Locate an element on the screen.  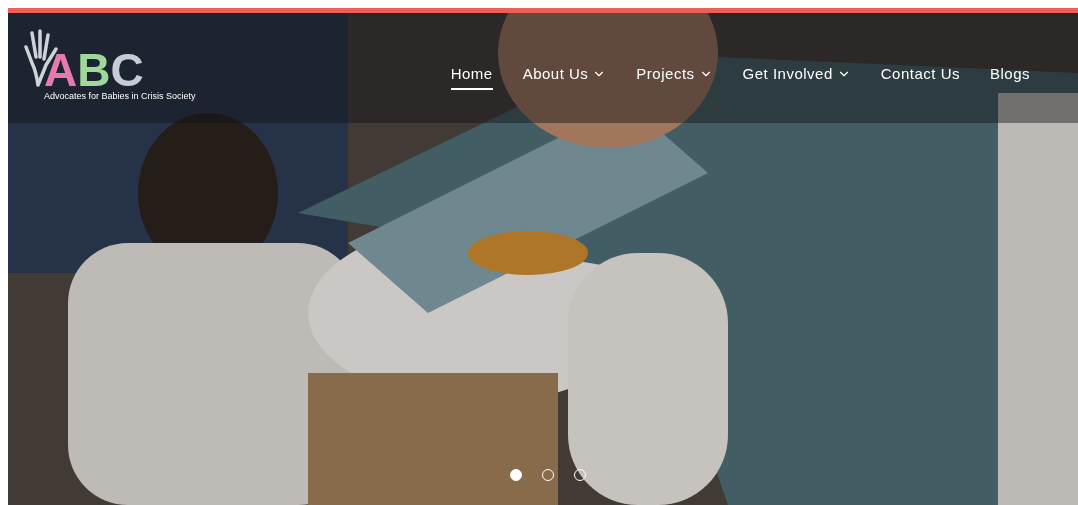
nav-link: Home is located at coordinates (471, 77).